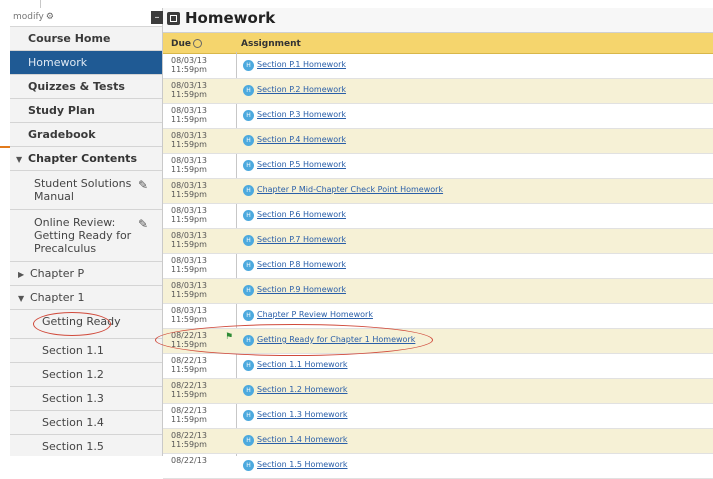 The width and height of the screenshot is (713, 479). What do you see at coordinates (86, 87) in the screenshot?
I see `nav-quizzes-tests: Quizzes & Tests` at bounding box center [86, 87].